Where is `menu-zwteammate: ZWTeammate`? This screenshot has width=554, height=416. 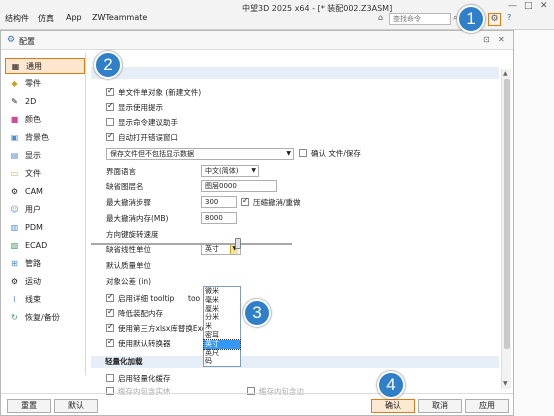
menu-zwteammate: ZWTeammate is located at coordinates (119, 17).